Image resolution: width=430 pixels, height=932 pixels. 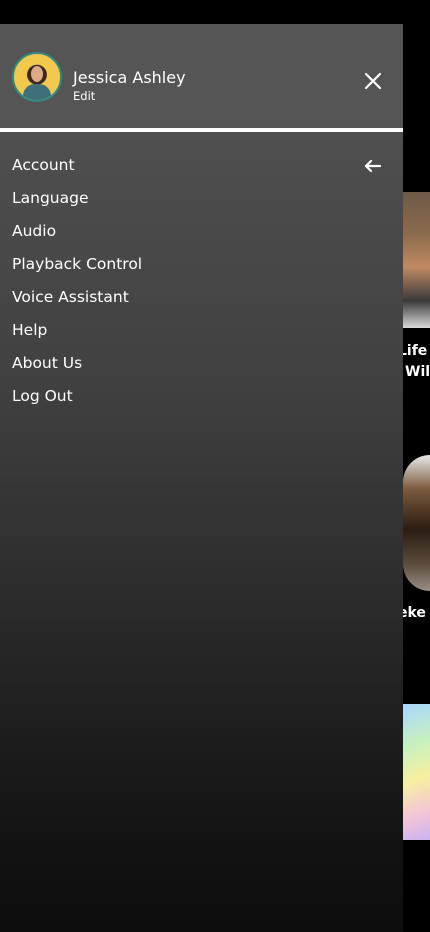 What do you see at coordinates (201, 396) in the screenshot?
I see `menu-item-log-out: Log Out` at bounding box center [201, 396].